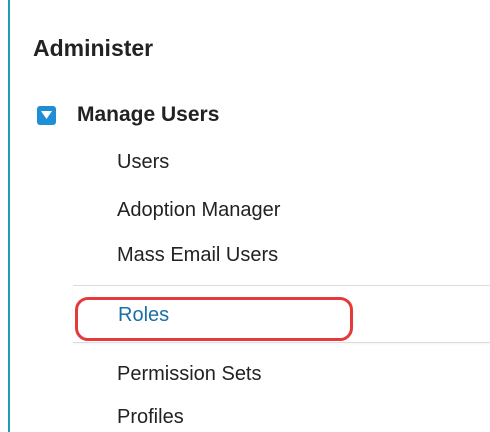 This screenshot has width=490, height=432. I want to click on group-label: Manage Users, so click(148, 114).